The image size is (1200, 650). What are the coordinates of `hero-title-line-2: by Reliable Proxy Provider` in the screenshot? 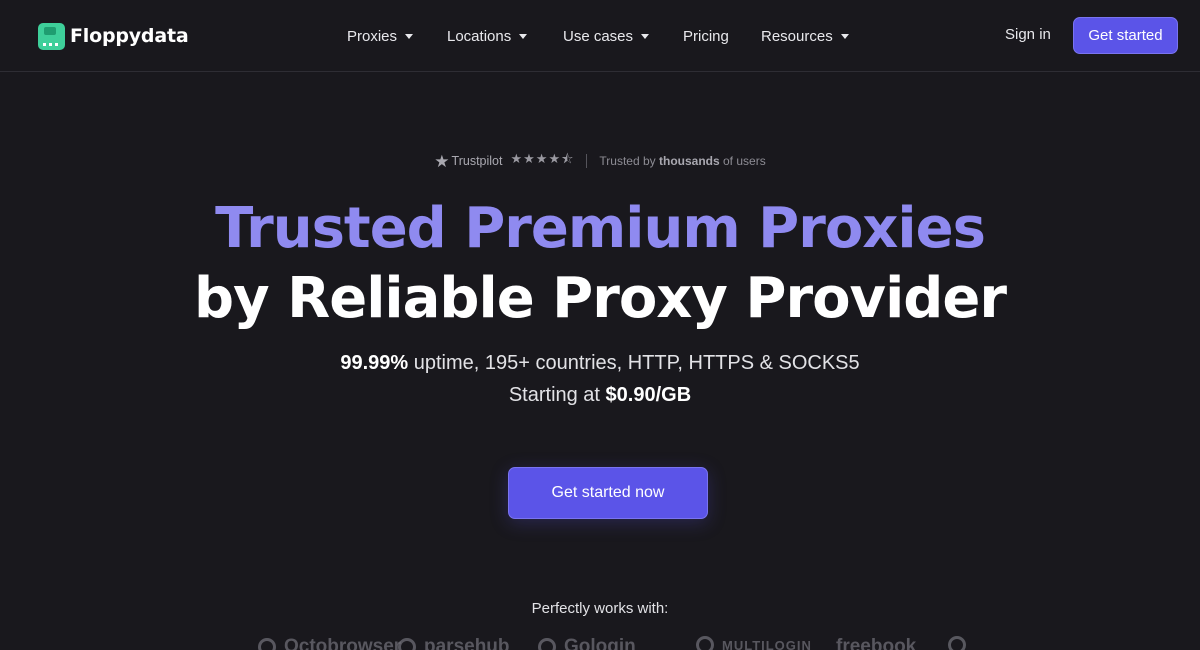 It's located at (600, 298).